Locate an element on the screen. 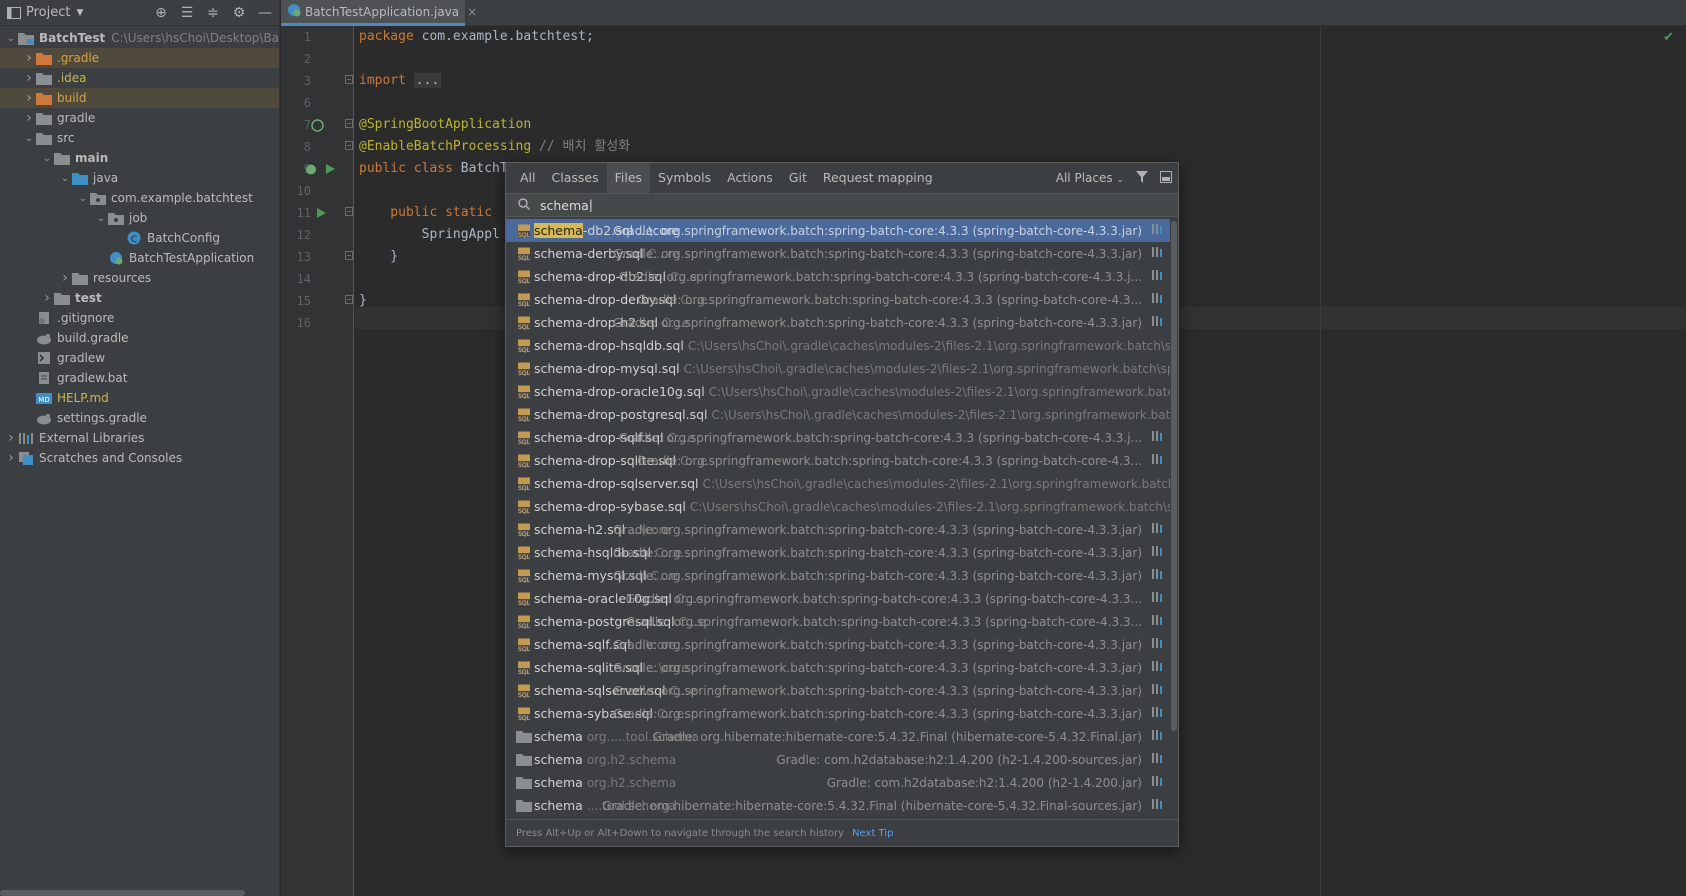 This screenshot has width=1686, height=896. project-panel-title: Project is located at coordinates (48, 12).